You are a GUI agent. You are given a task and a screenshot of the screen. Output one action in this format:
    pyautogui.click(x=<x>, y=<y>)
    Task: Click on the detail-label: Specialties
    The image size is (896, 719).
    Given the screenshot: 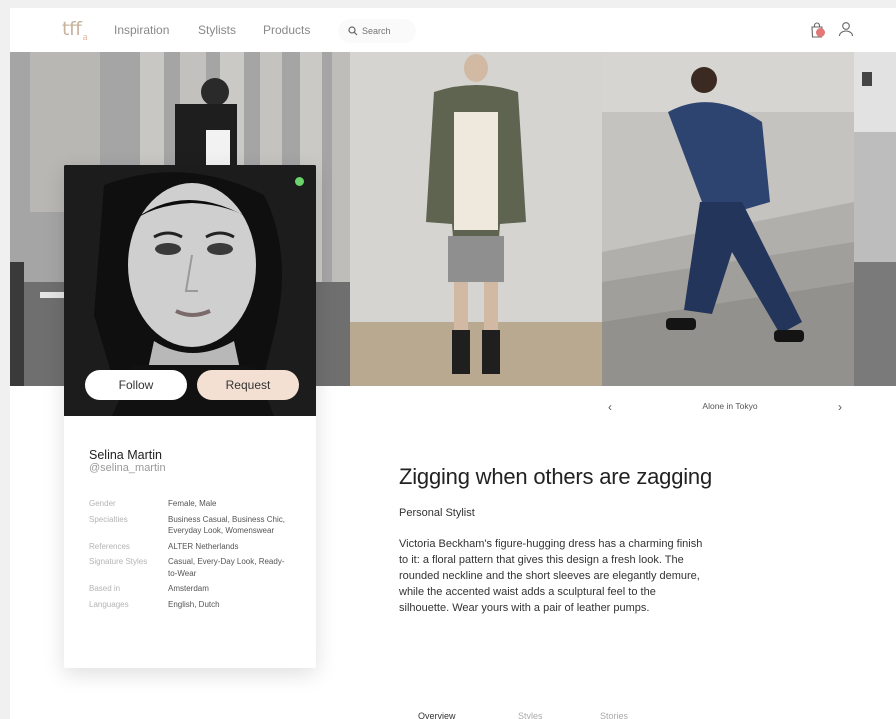 What is the action you would take?
    pyautogui.click(x=108, y=519)
    